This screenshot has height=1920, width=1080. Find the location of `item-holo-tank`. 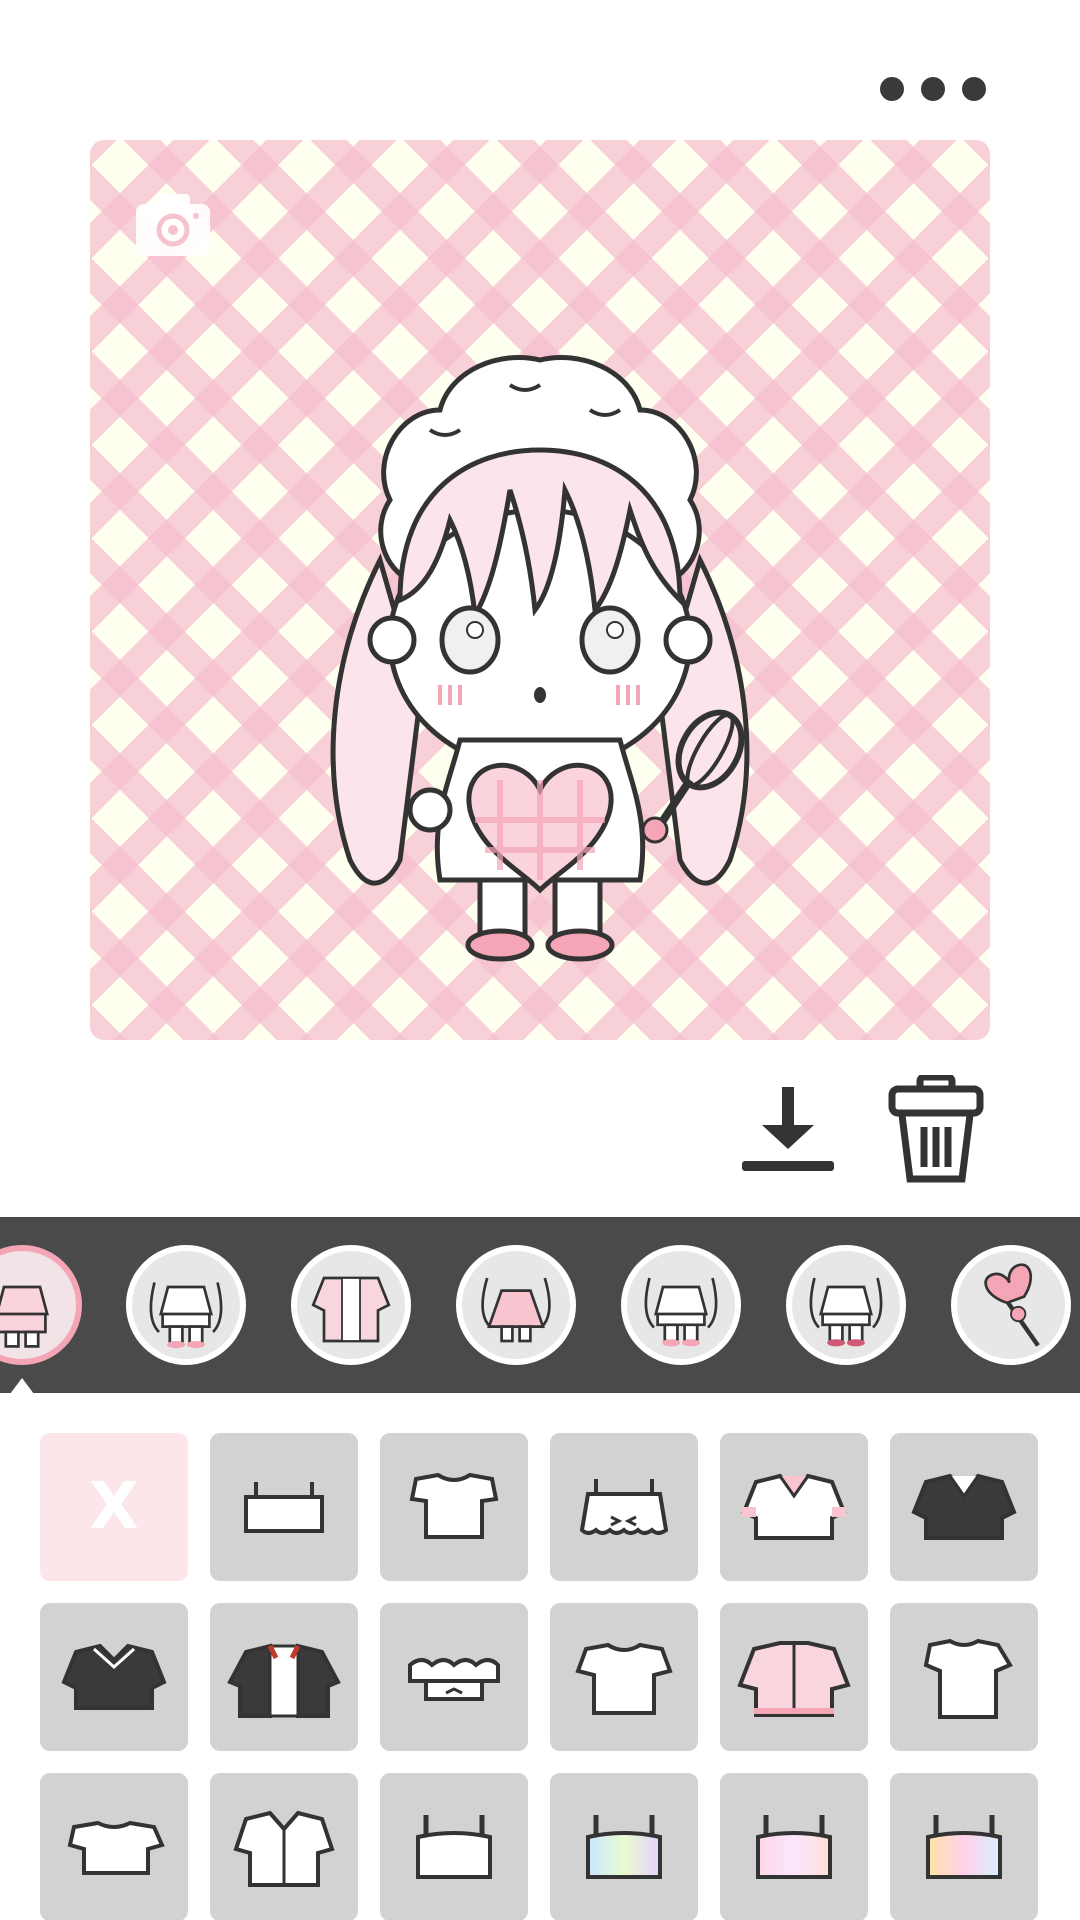

item-holo-tank is located at coordinates (624, 1846).